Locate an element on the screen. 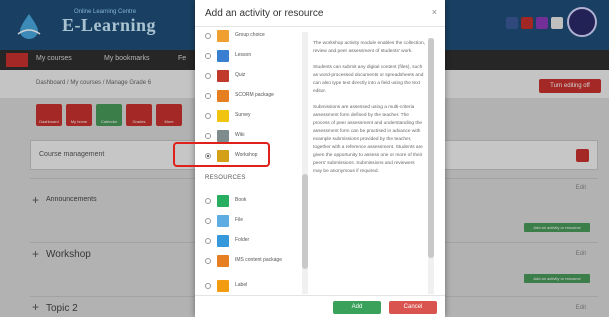  book-icon is located at coordinates (223, 201).